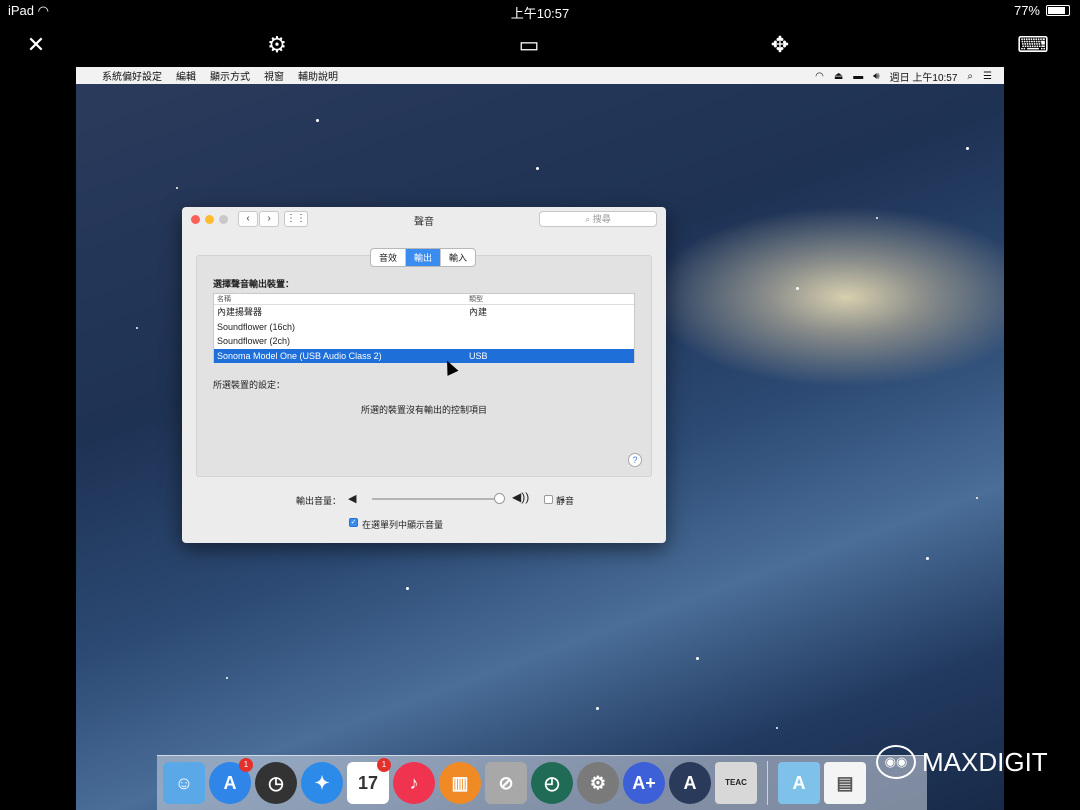 Image resolution: width=1080 pixels, height=810 pixels. What do you see at coordinates (521, 497) in the screenshot?
I see `volume-high-icon: ◀))` at bounding box center [521, 497].